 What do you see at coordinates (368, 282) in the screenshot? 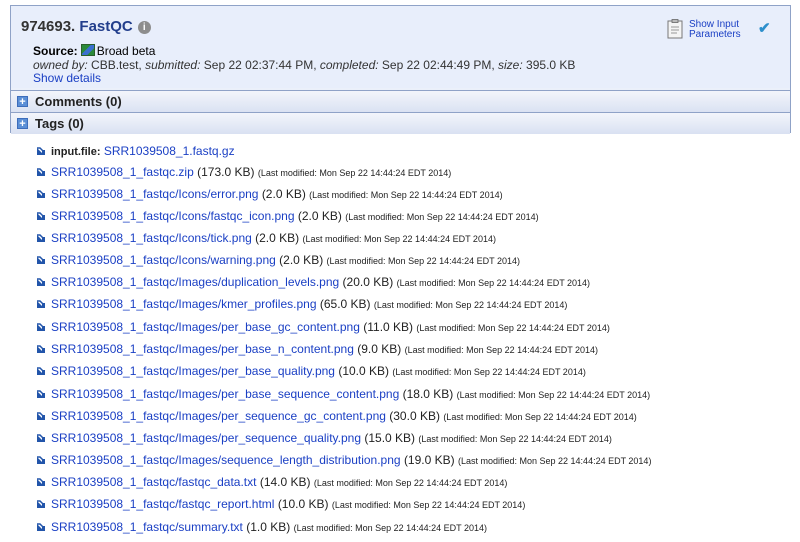
I see `file-size: (20.0 KB)` at bounding box center [368, 282].